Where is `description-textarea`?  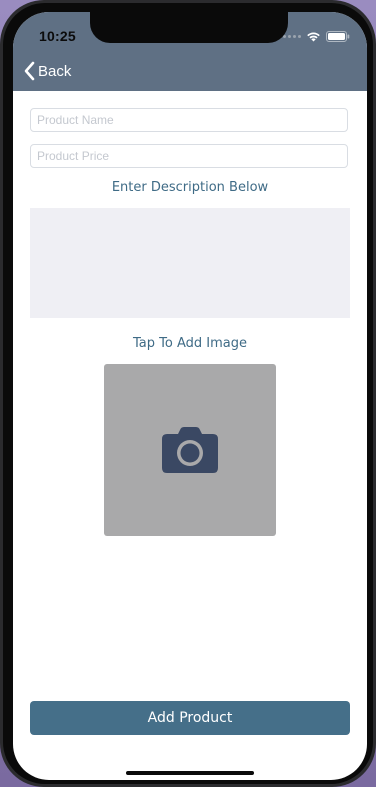 description-textarea is located at coordinates (190, 263).